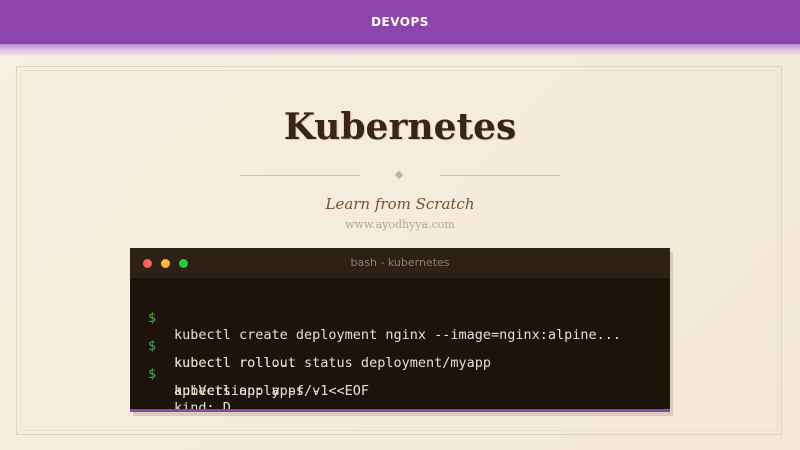 The width and height of the screenshot is (800, 450). Describe the element at coordinates (400, 50) in the screenshot. I see `header-accent` at that location.